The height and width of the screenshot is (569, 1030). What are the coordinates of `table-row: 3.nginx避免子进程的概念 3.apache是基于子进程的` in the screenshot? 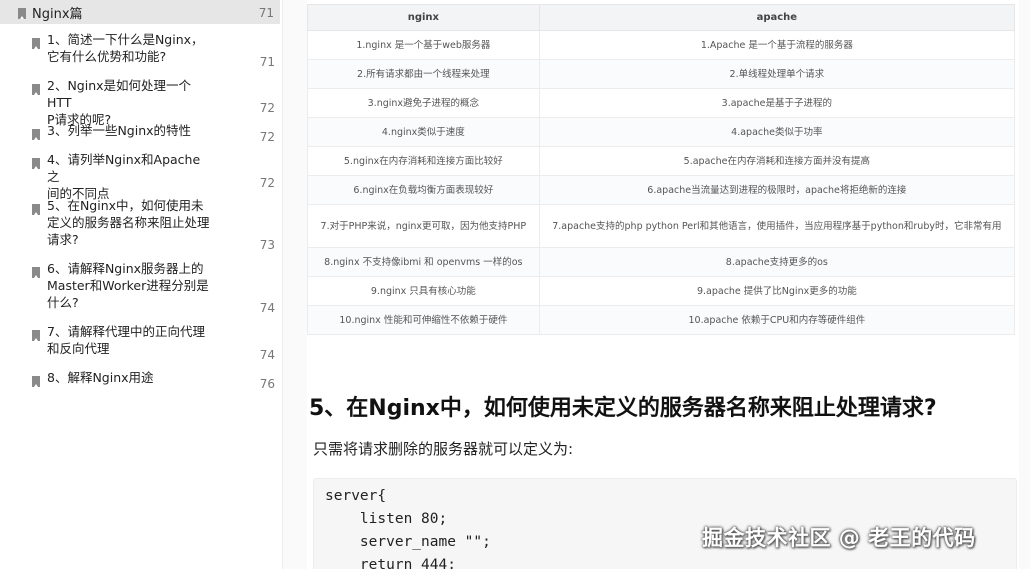 It's located at (661, 103).